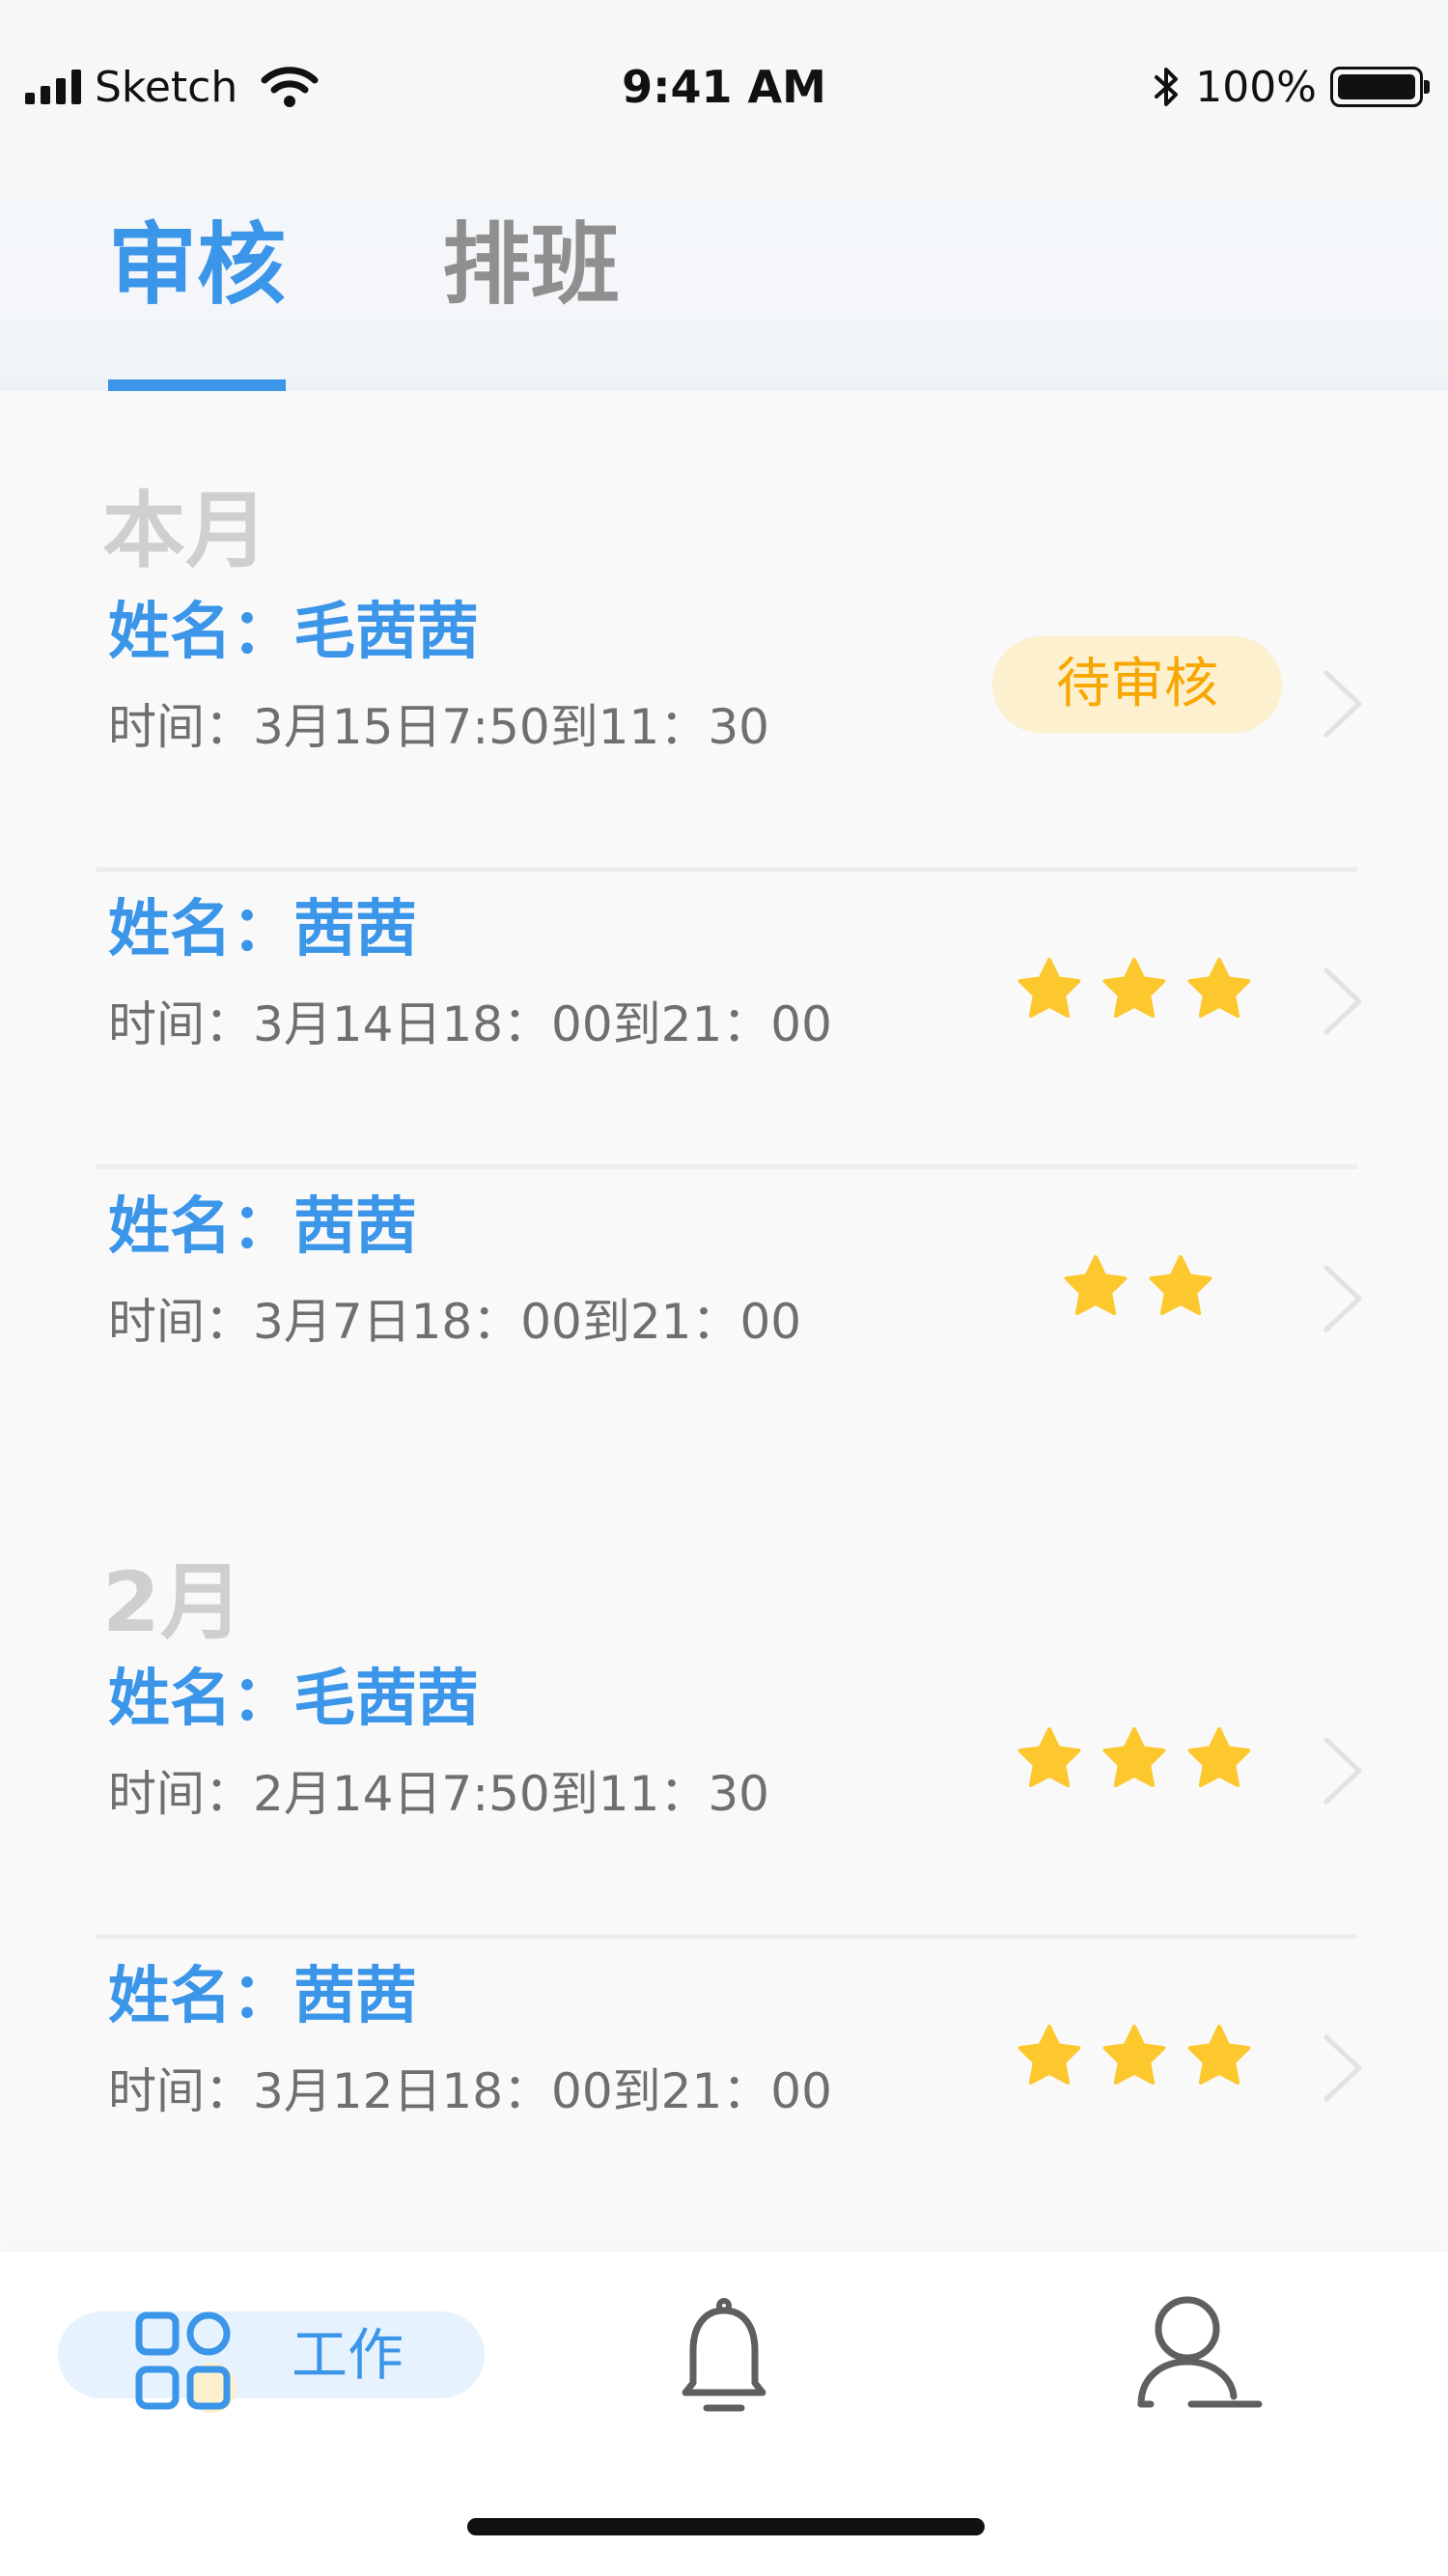 Image resolution: width=1448 pixels, height=2576 pixels. What do you see at coordinates (197, 266) in the screenshot?
I see `tab-review: 审核` at bounding box center [197, 266].